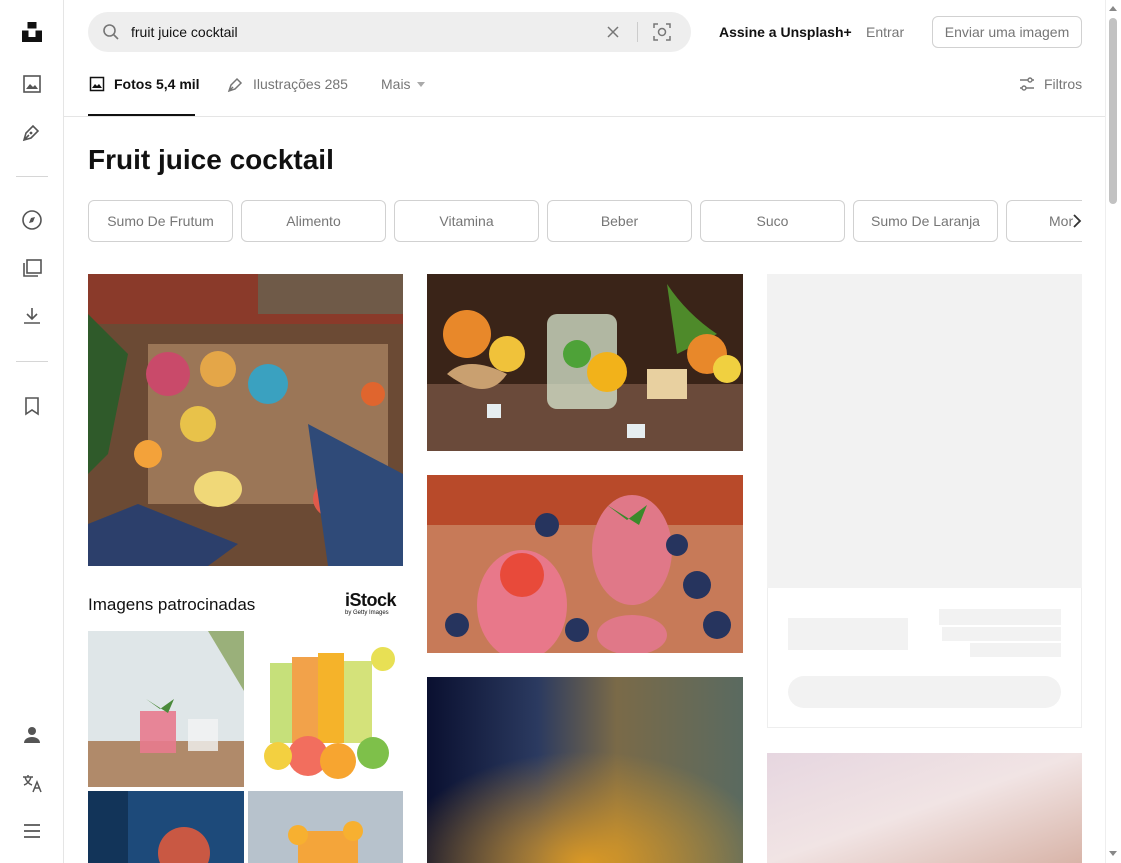  Describe the element at coordinates (1113, 8) in the screenshot. I see `scroll-up-arrow` at that location.